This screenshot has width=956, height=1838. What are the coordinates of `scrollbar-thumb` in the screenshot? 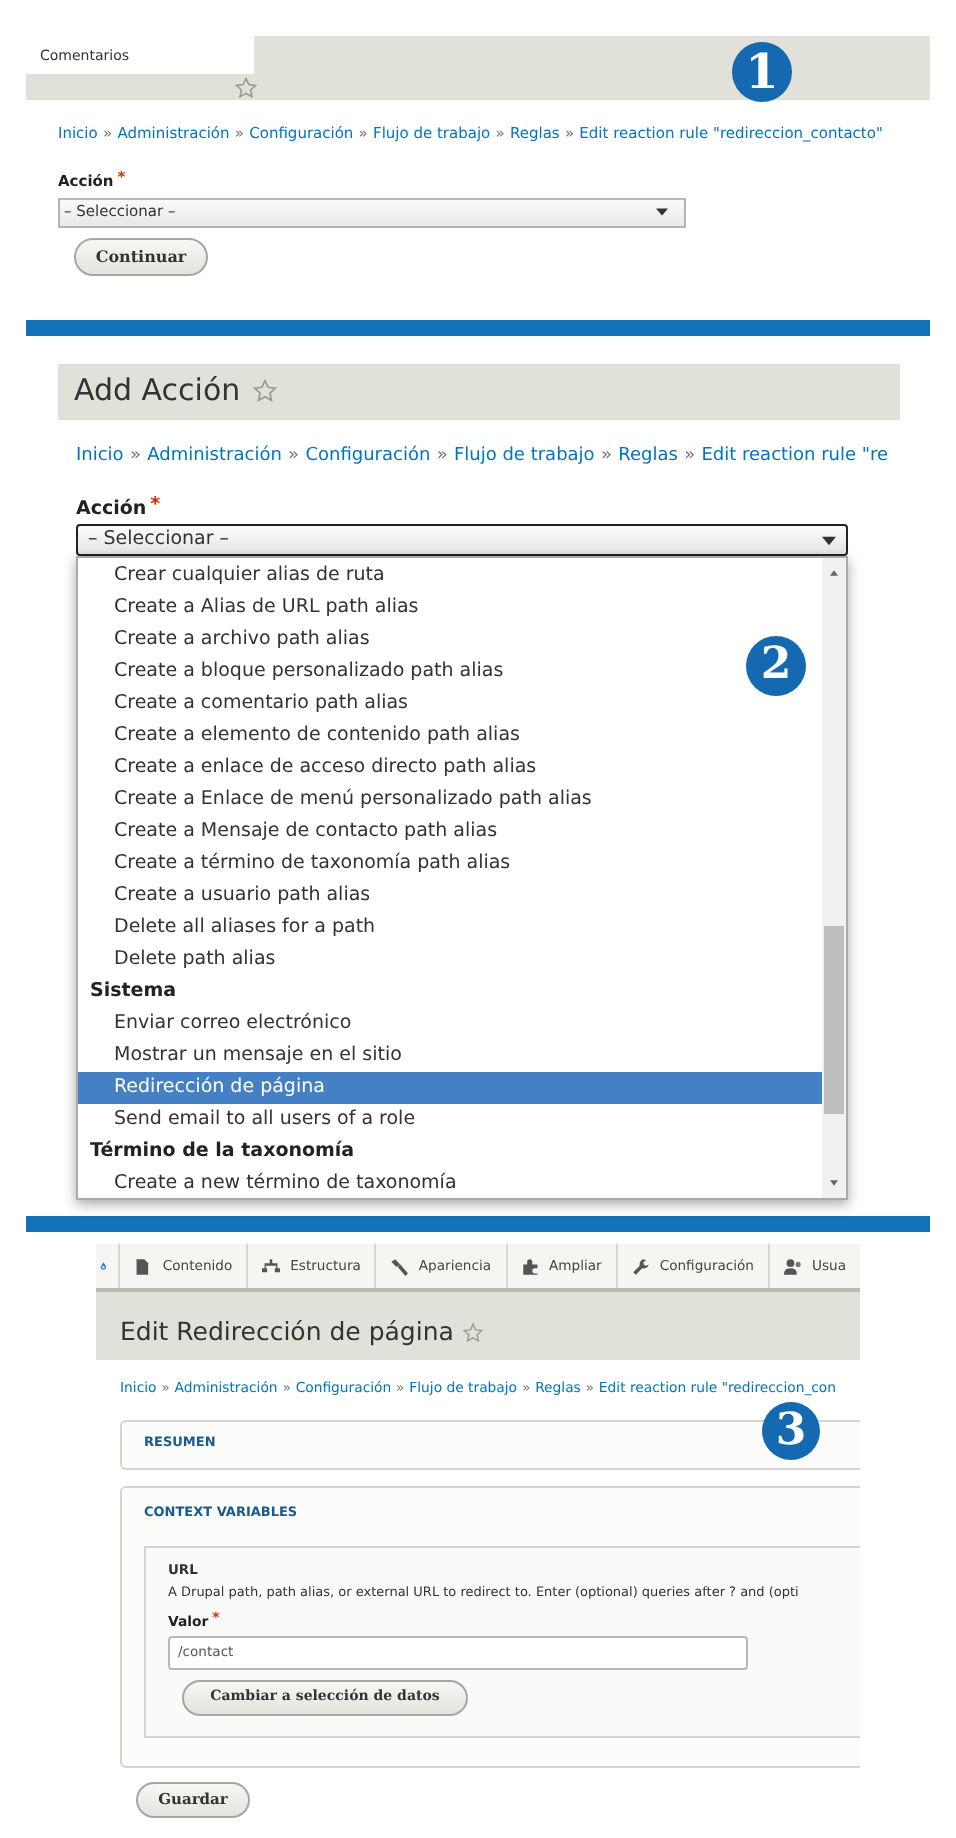 It's located at (834, 1020).